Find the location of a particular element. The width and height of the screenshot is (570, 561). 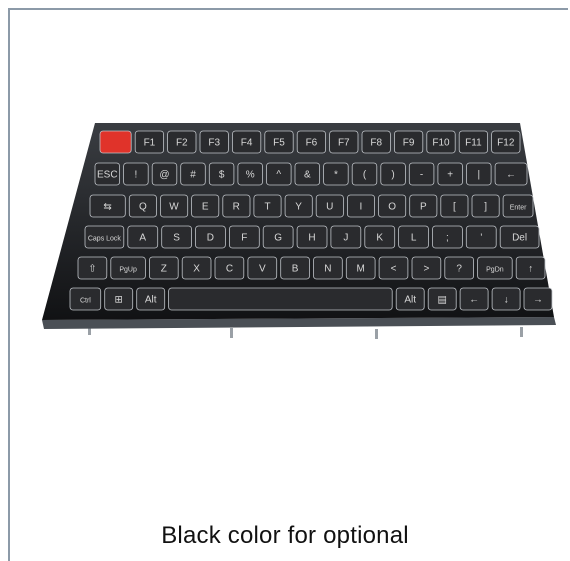

key-legend: F12 is located at coordinates (506, 143).